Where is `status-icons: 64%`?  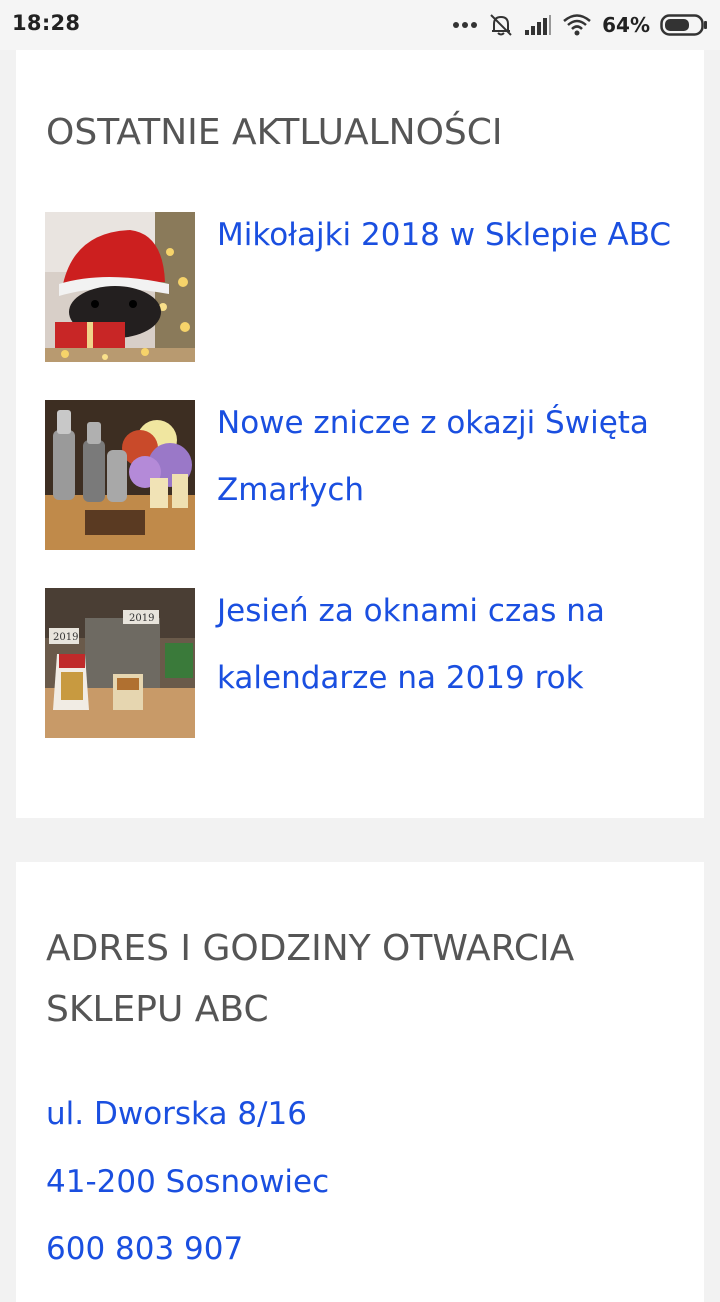 status-icons: 64% is located at coordinates (580, 25).